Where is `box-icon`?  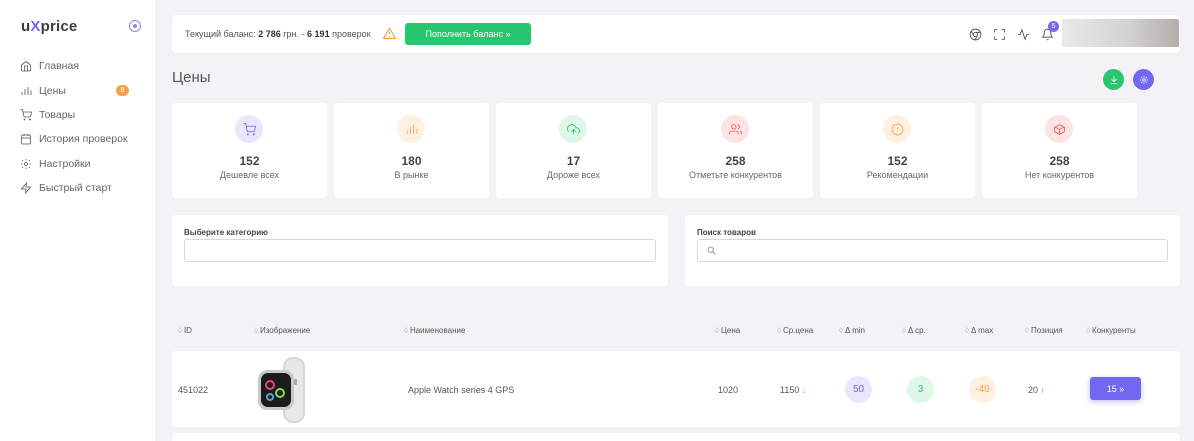 box-icon is located at coordinates (1059, 129).